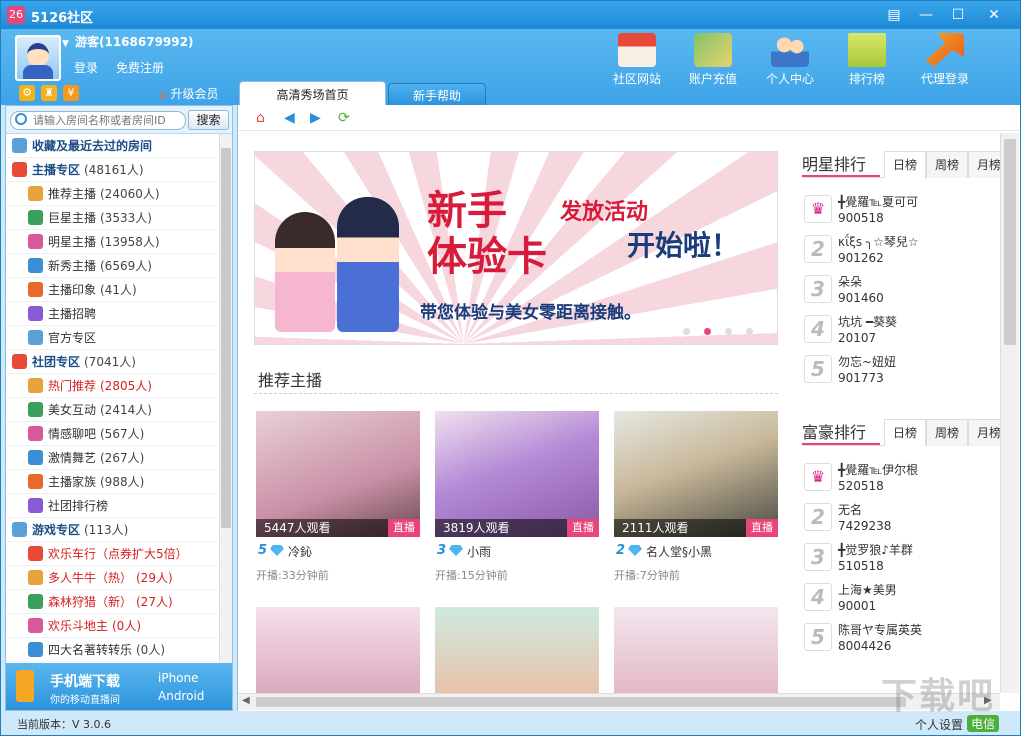  Describe the element at coordinates (208, 120) in the screenshot. I see `search-button: 搜索` at that location.